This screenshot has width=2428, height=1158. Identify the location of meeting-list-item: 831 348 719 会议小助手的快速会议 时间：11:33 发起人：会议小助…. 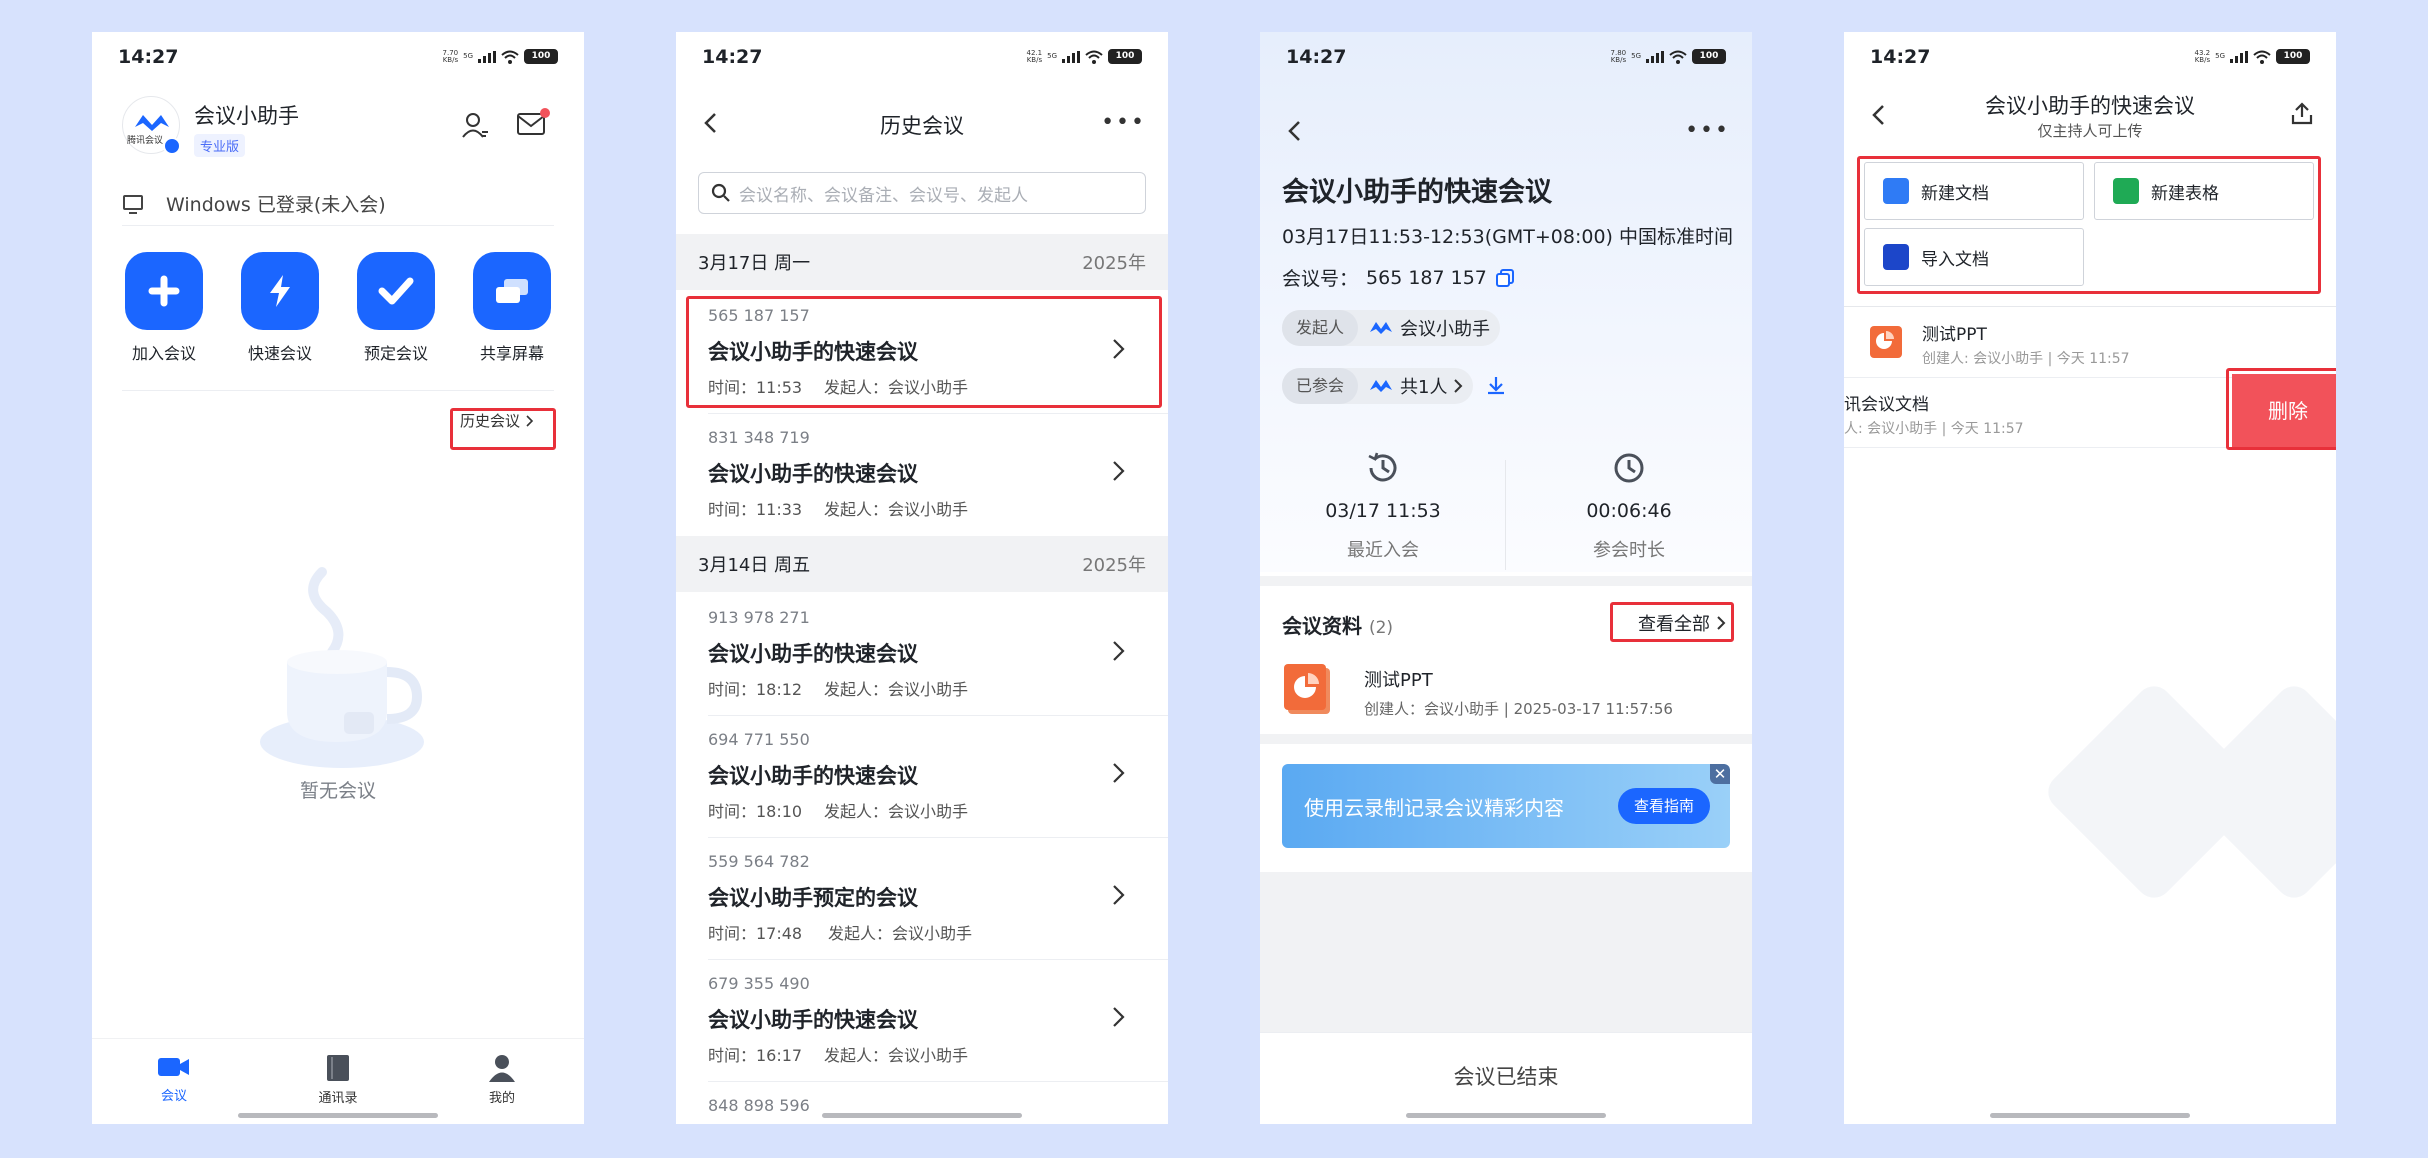
(922, 476).